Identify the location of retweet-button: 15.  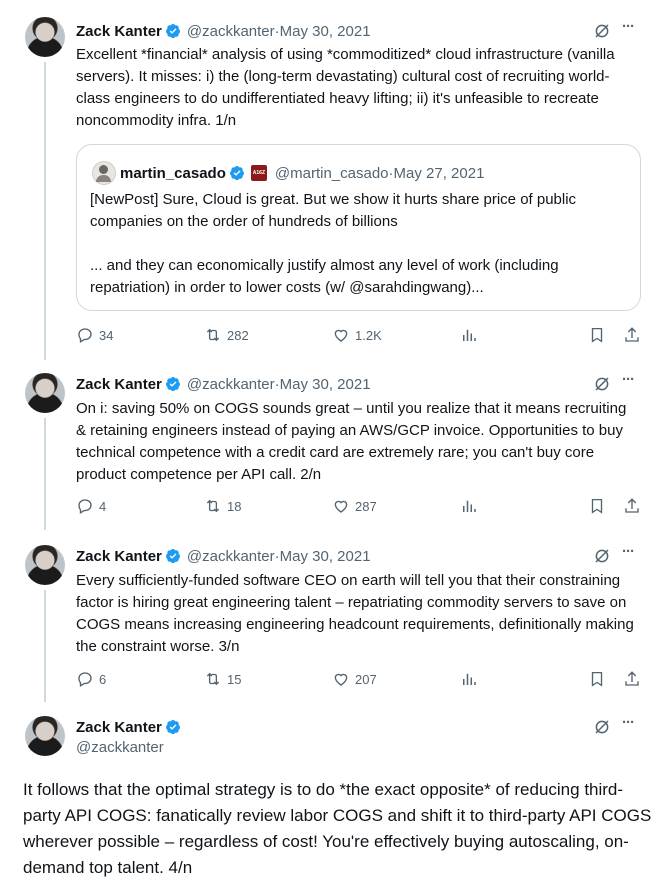
(222, 679).